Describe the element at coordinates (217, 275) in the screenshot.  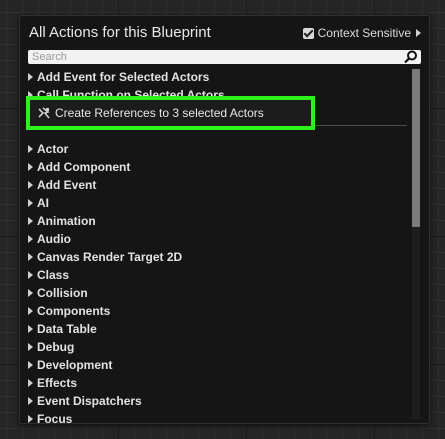
I see `category-item: Class` at that location.